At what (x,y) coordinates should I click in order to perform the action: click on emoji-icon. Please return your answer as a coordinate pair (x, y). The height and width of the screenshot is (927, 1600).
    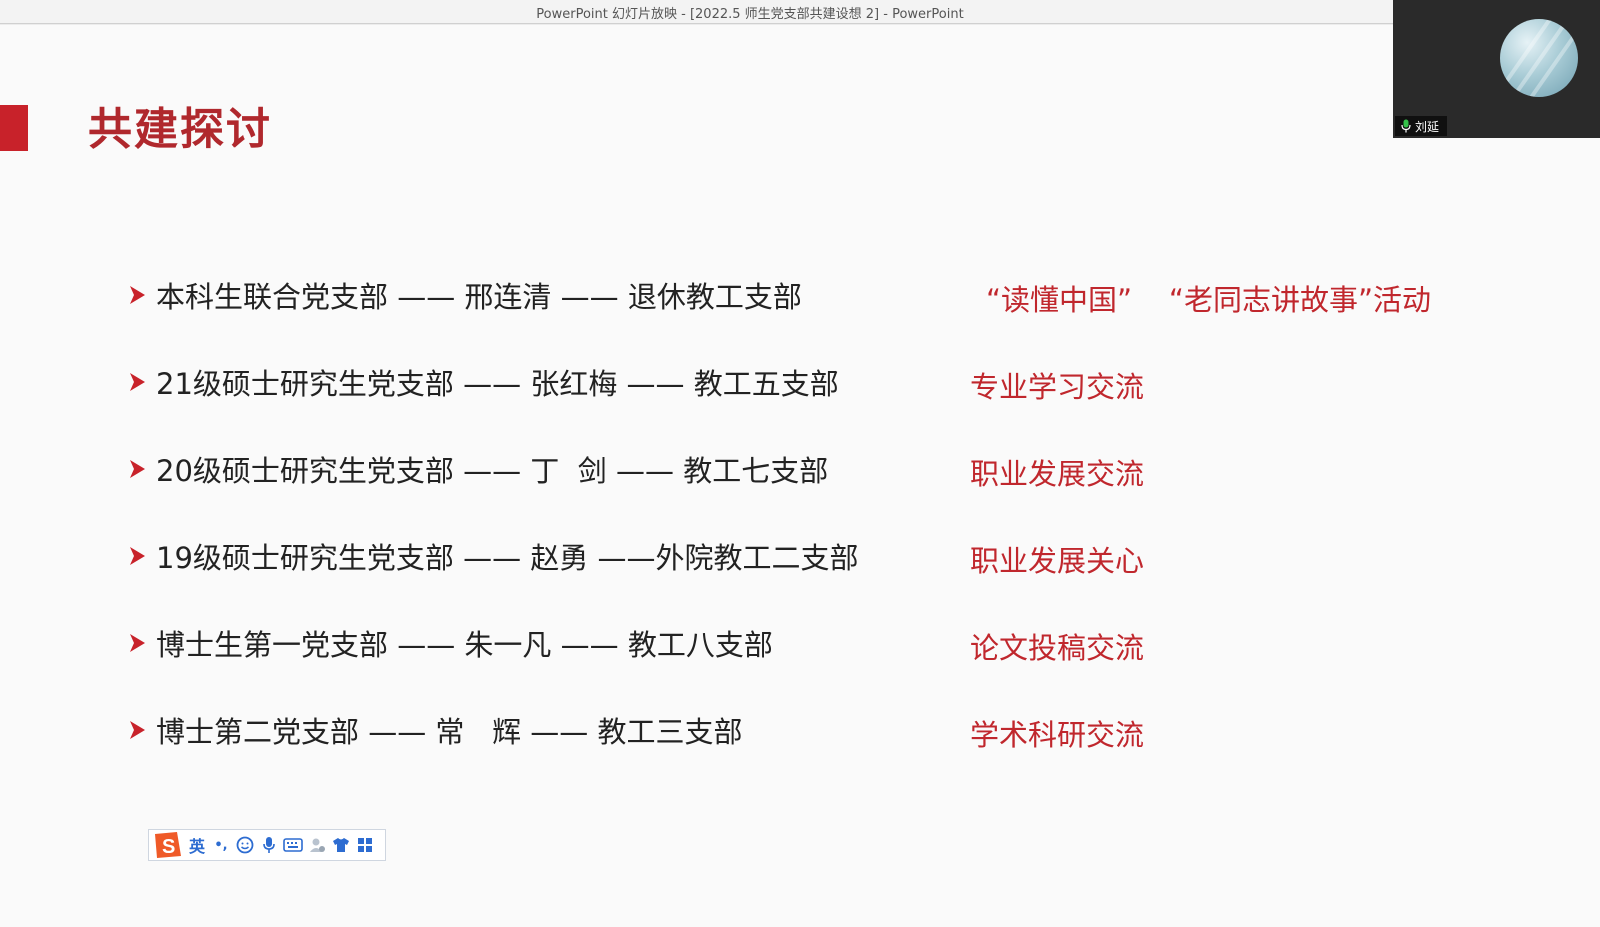
    Looking at the image, I should click on (245, 845).